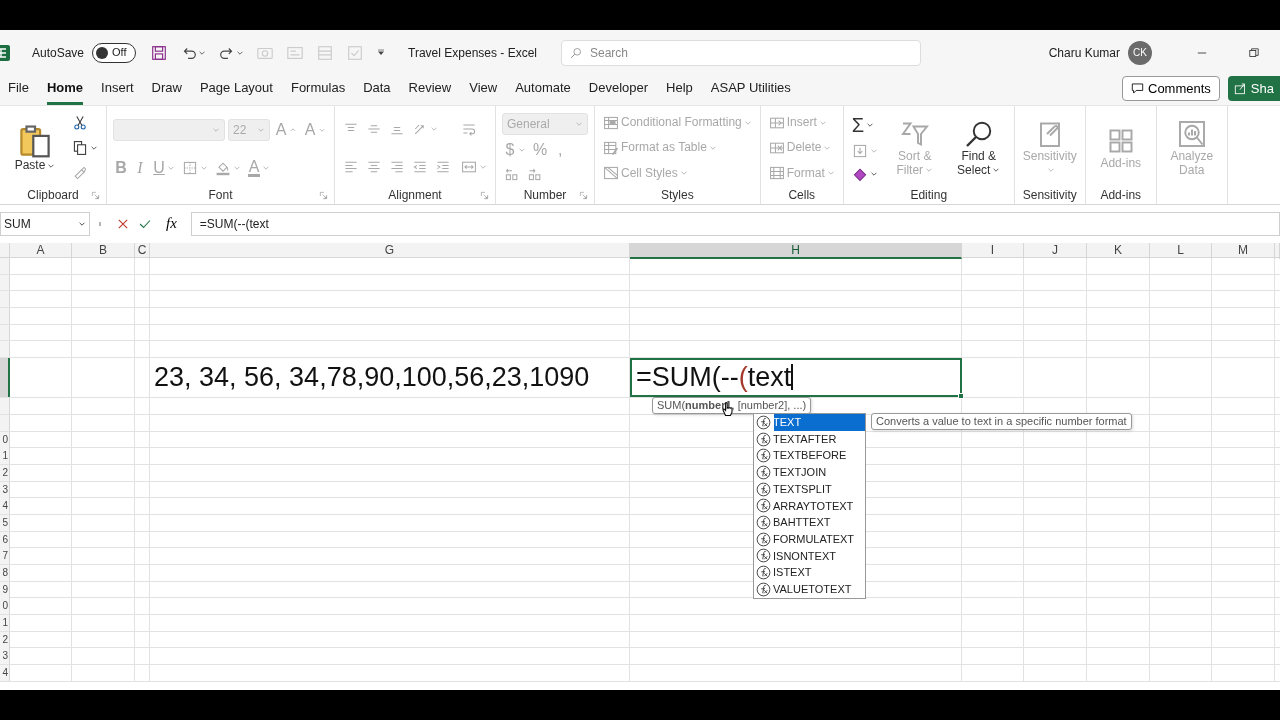  What do you see at coordinates (679, 89) in the screenshot?
I see `menu-tab: Help` at bounding box center [679, 89].